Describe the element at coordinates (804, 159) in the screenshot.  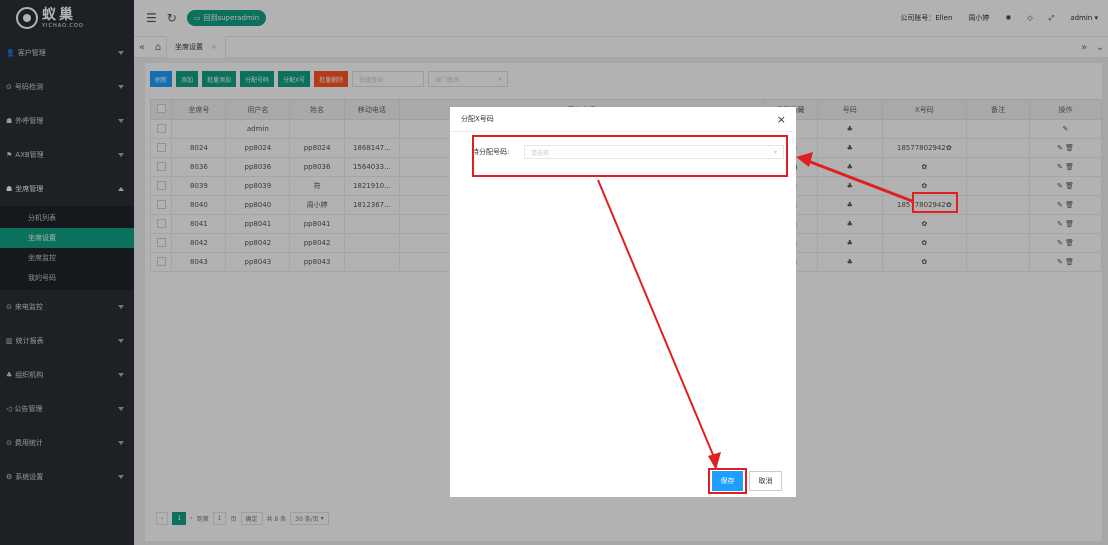
I see `arrowhead-switch-icon` at that location.